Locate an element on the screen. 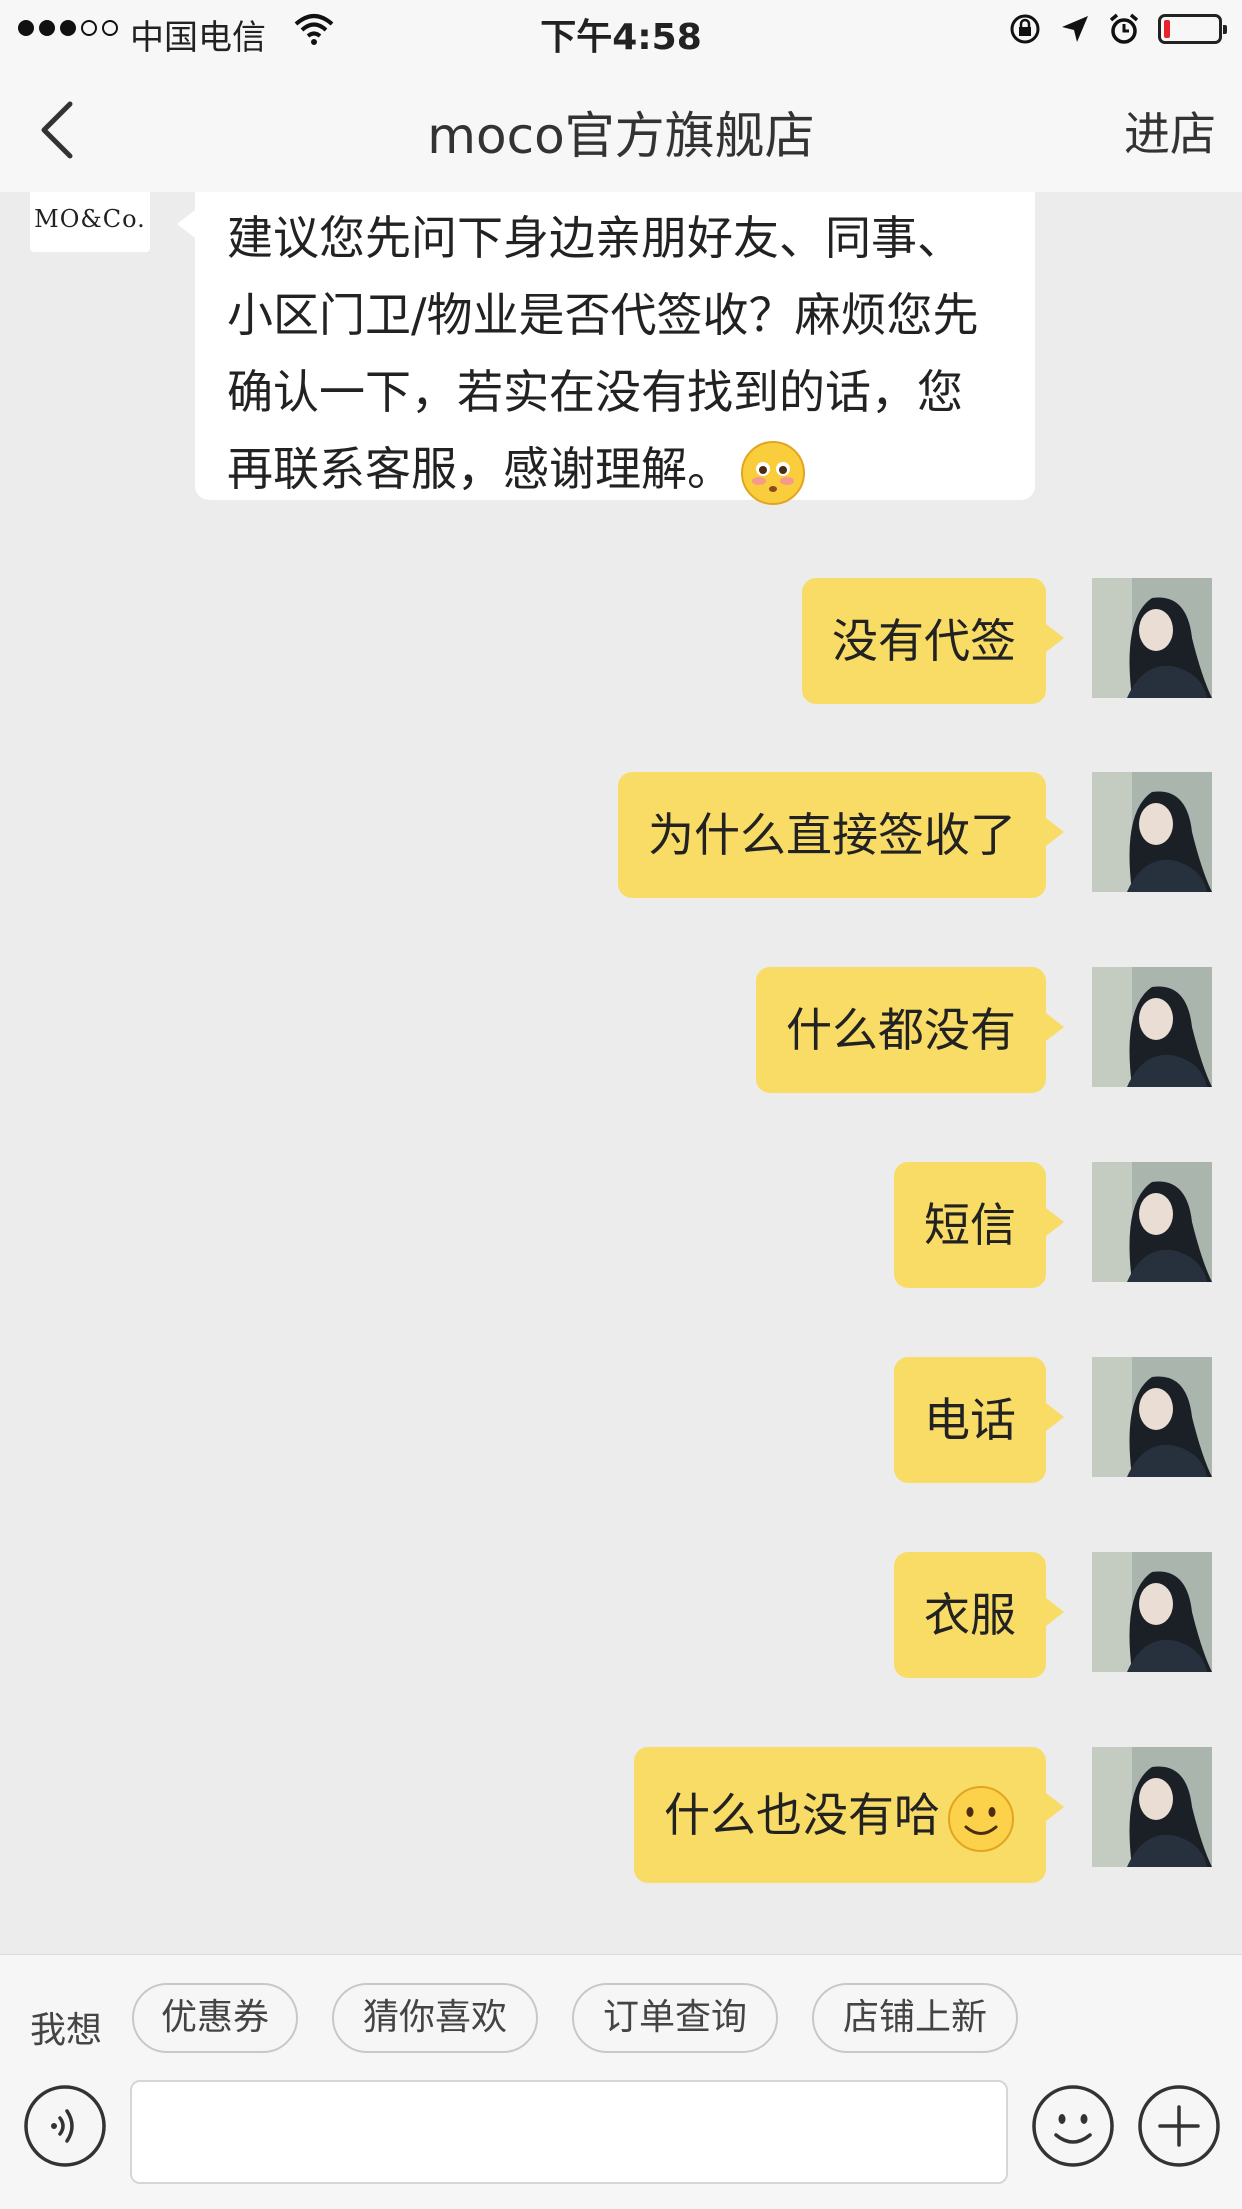 Image resolution: width=1242 pixels, height=2209 pixels. message-text: 什么也没有哈 is located at coordinates (802, 1815).